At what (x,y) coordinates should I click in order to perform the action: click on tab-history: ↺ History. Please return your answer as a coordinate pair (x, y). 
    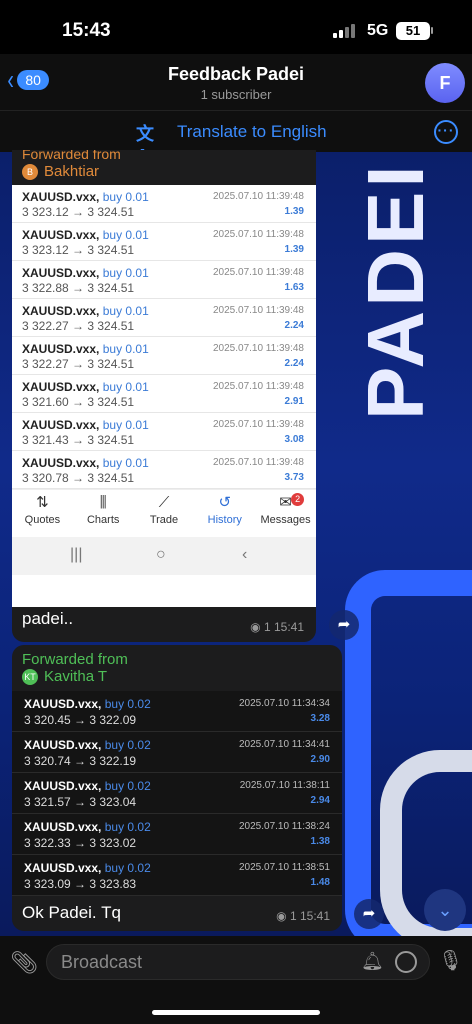
    Looking at the image, I should click on (224, 513).